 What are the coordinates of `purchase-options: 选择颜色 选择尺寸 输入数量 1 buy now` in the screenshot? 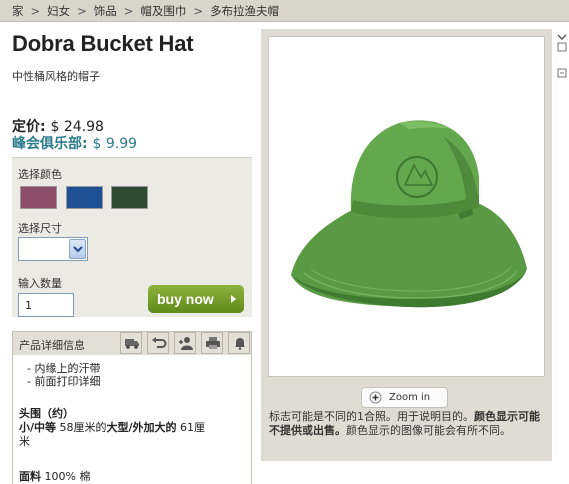 It's located at (132, 237).